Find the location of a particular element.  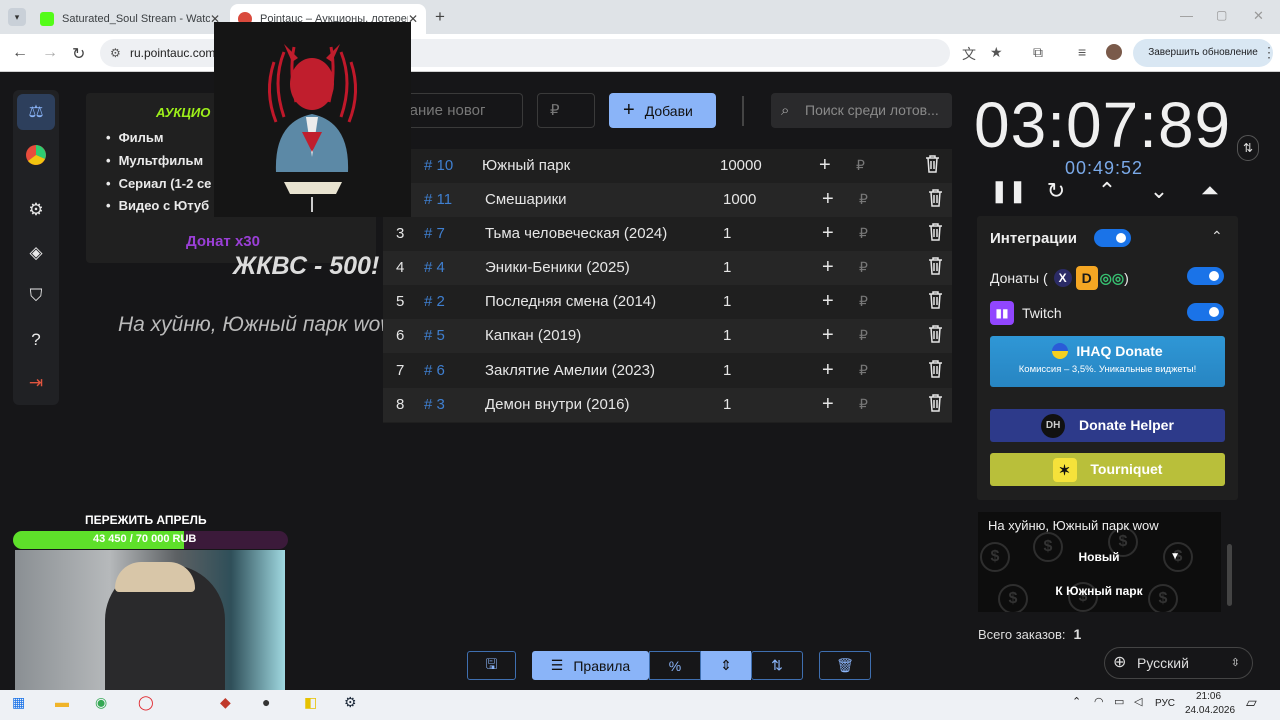

donations-toggle is located at coordinates (1205, 276).